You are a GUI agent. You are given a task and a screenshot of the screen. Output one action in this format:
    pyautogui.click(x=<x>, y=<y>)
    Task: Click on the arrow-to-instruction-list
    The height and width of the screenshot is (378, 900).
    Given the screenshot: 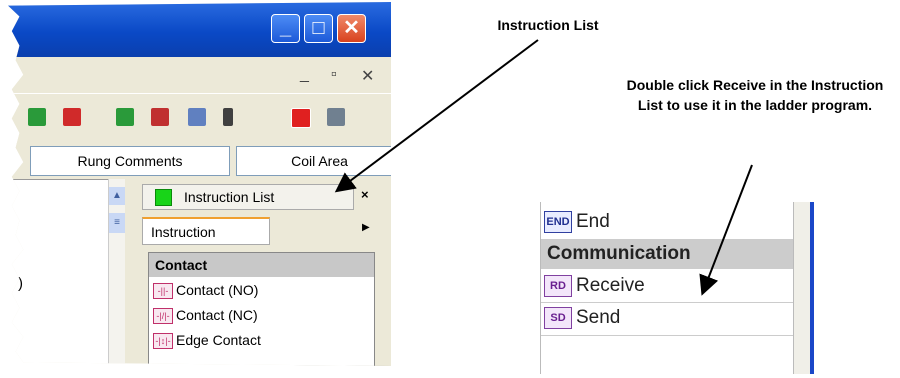 What is the action you would take?
    pyautogui.click(x=436, y=116)
    